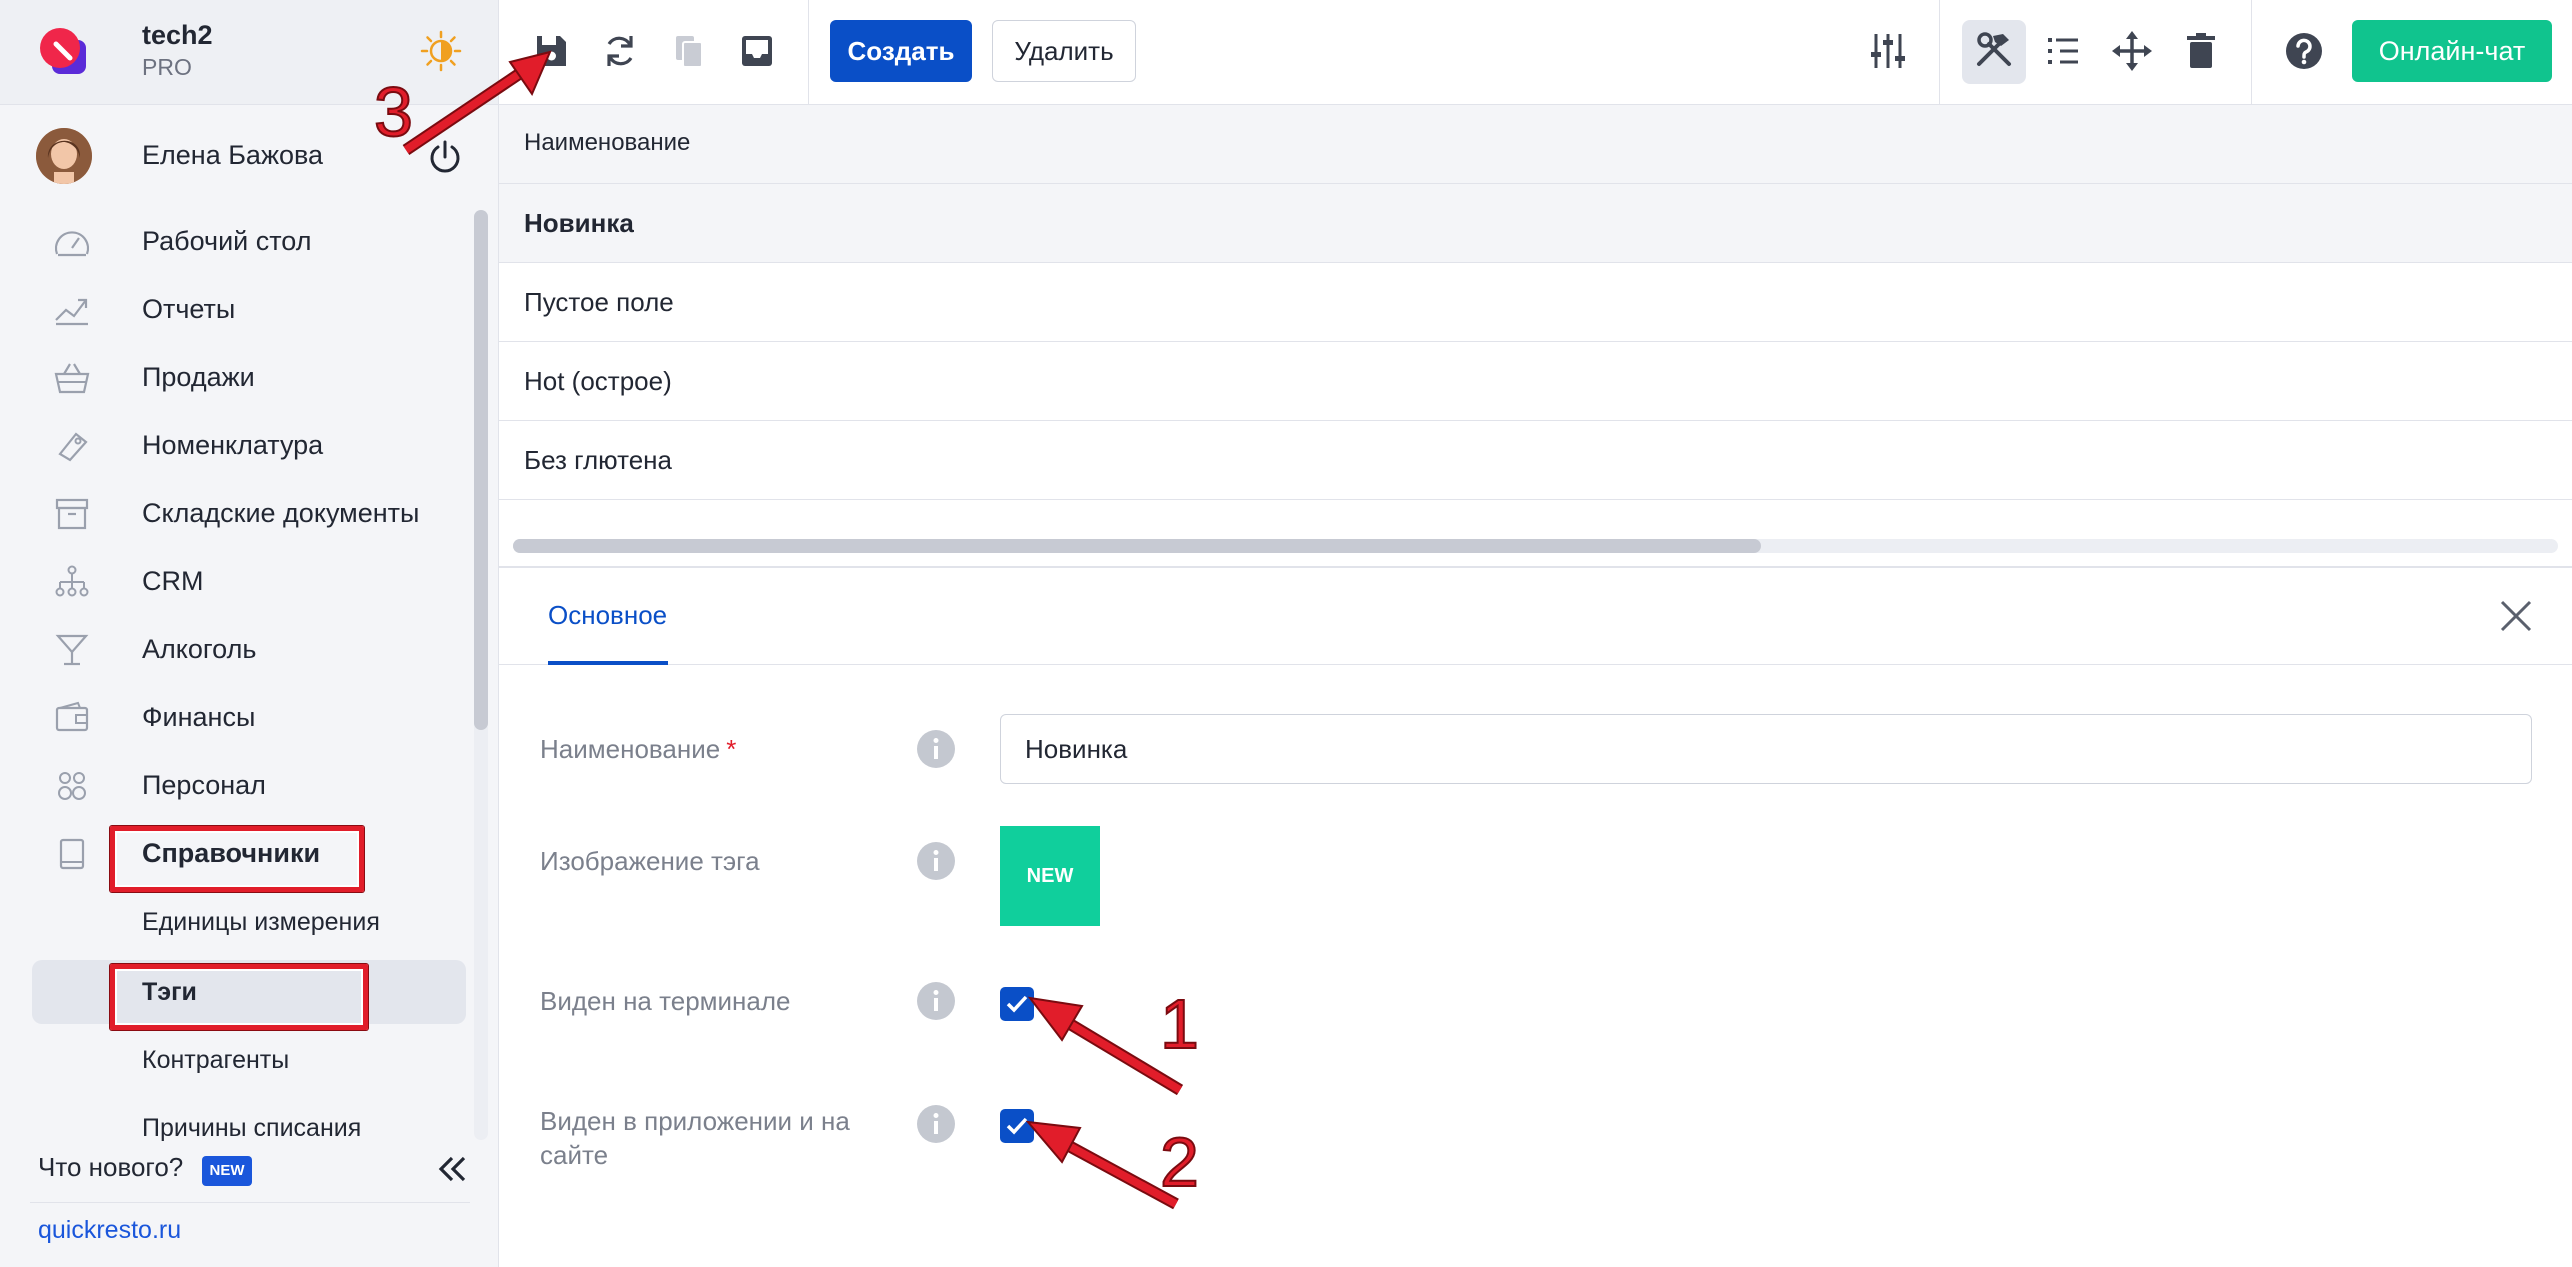 This screenshot has height=1267, width=2572. I want to click on annotation-number-2: 2, so click(1179, 1162).